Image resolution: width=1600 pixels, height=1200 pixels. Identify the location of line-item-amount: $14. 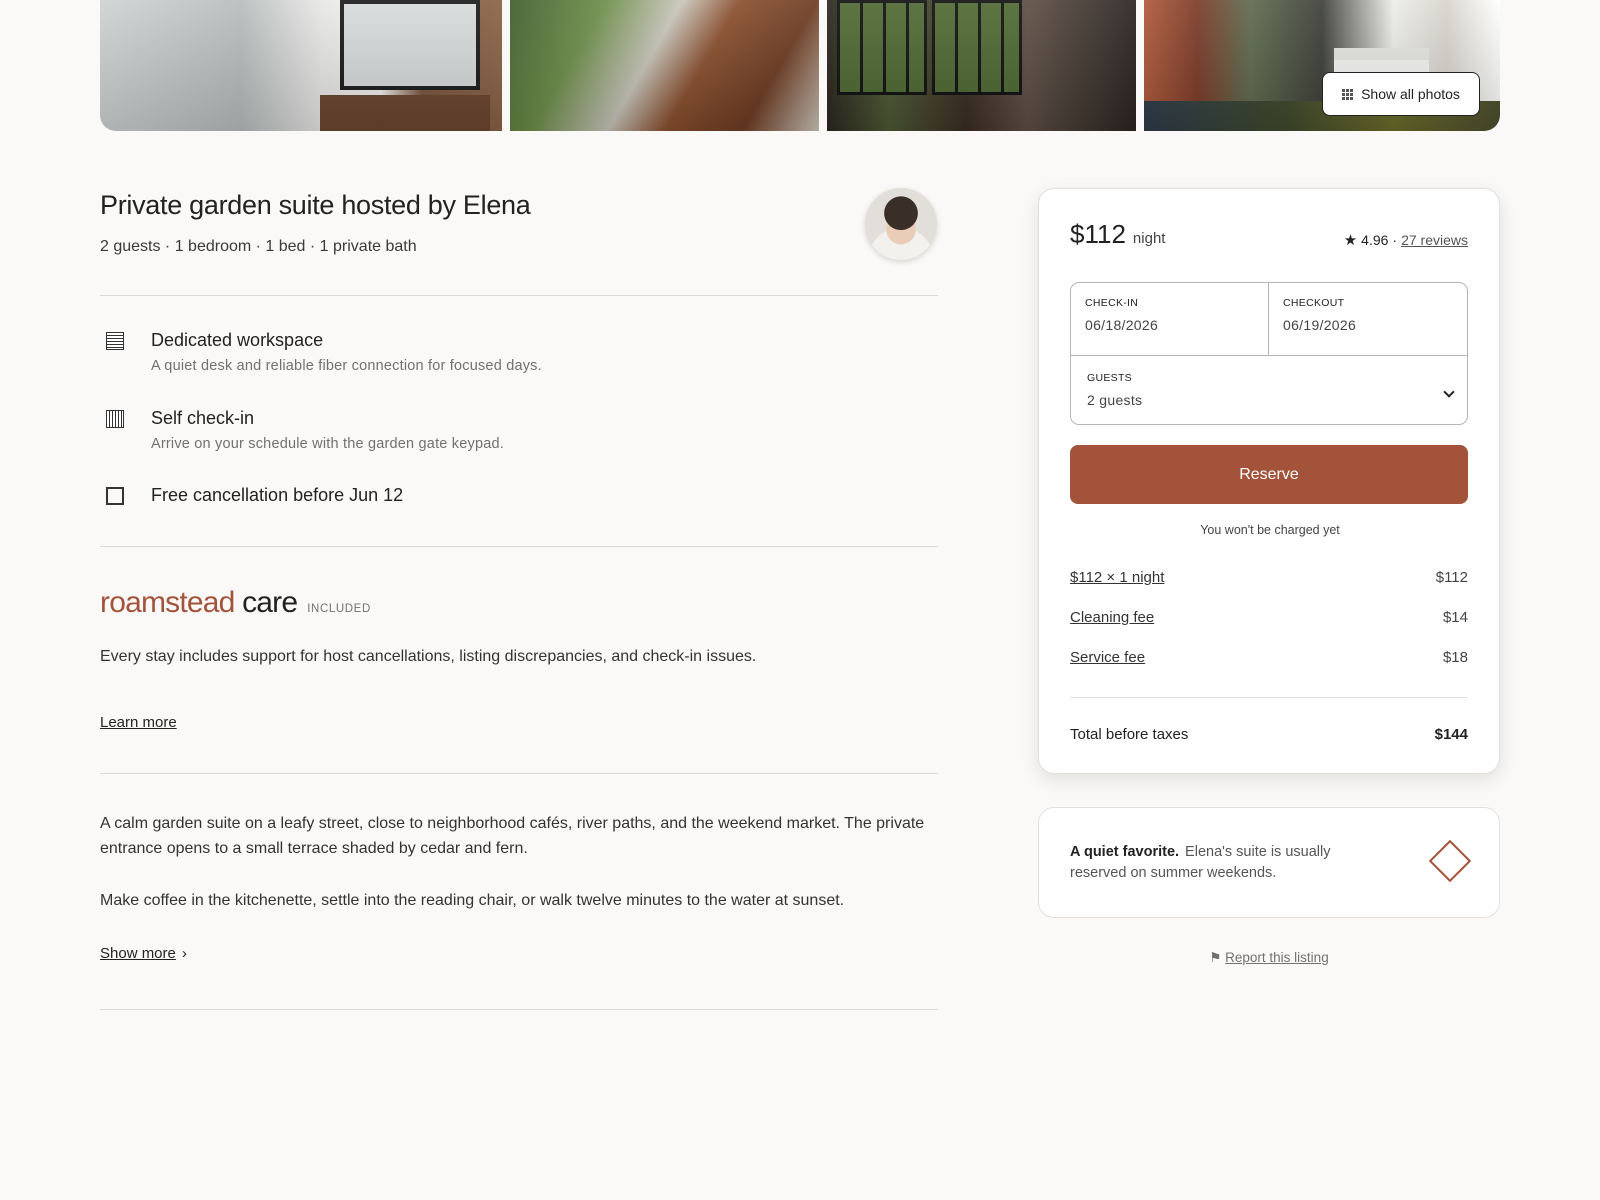
(1455, 617).